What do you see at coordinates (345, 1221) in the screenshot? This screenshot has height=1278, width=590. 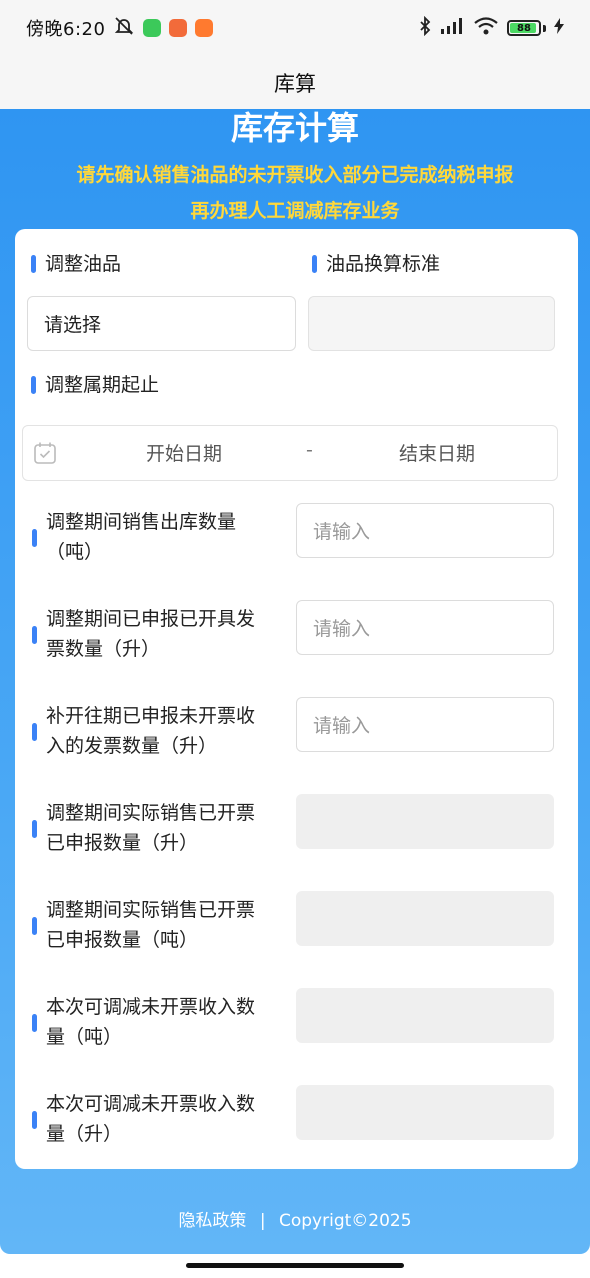 I see `copyright-text: Copyrigt©2025` at bounding box center [345, 1221].